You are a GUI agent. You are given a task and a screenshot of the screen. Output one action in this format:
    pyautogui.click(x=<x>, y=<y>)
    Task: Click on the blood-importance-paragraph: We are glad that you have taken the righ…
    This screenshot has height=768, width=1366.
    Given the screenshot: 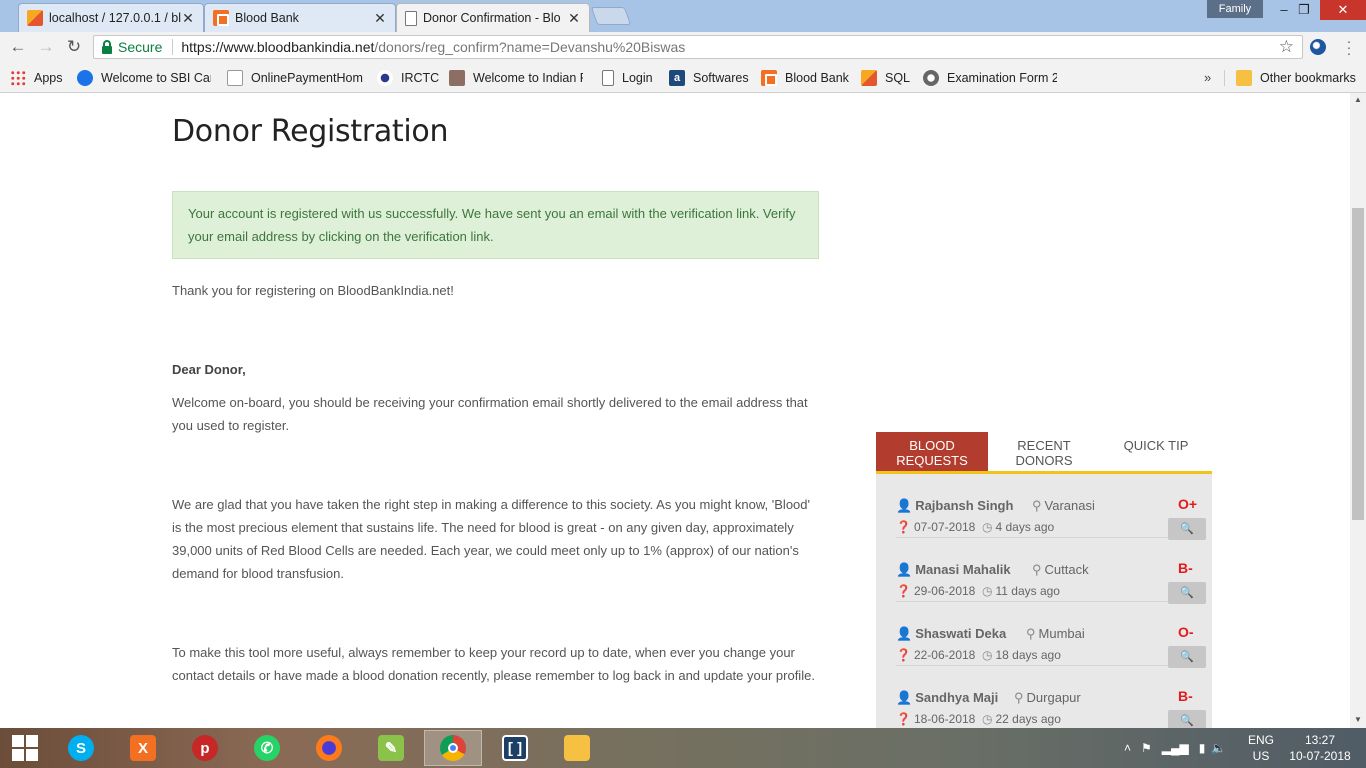 What is the action you would take?
    pyautogui.click(x=491, y=539)
    